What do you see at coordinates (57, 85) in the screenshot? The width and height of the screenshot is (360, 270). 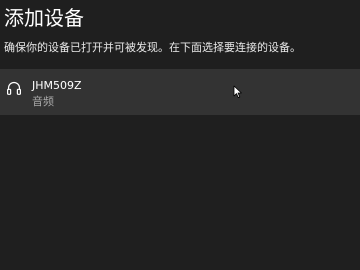 I see `device-name: JHM509Z` at bounding box center [57, 85].